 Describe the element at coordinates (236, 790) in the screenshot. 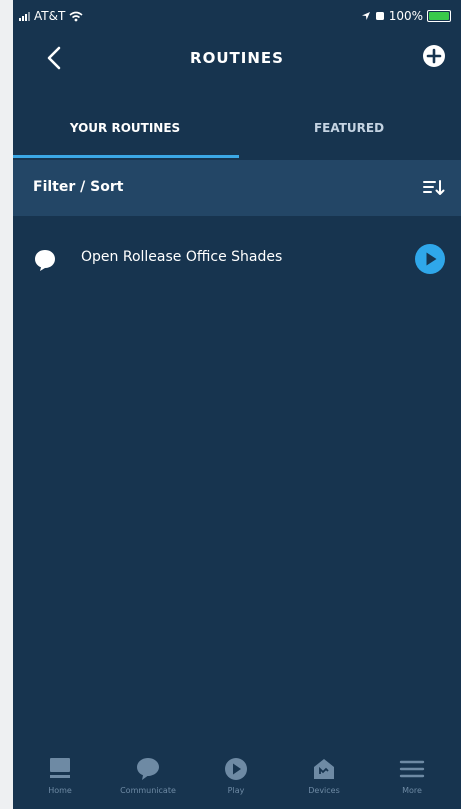

I see `nav-play-label: Play` at that location.